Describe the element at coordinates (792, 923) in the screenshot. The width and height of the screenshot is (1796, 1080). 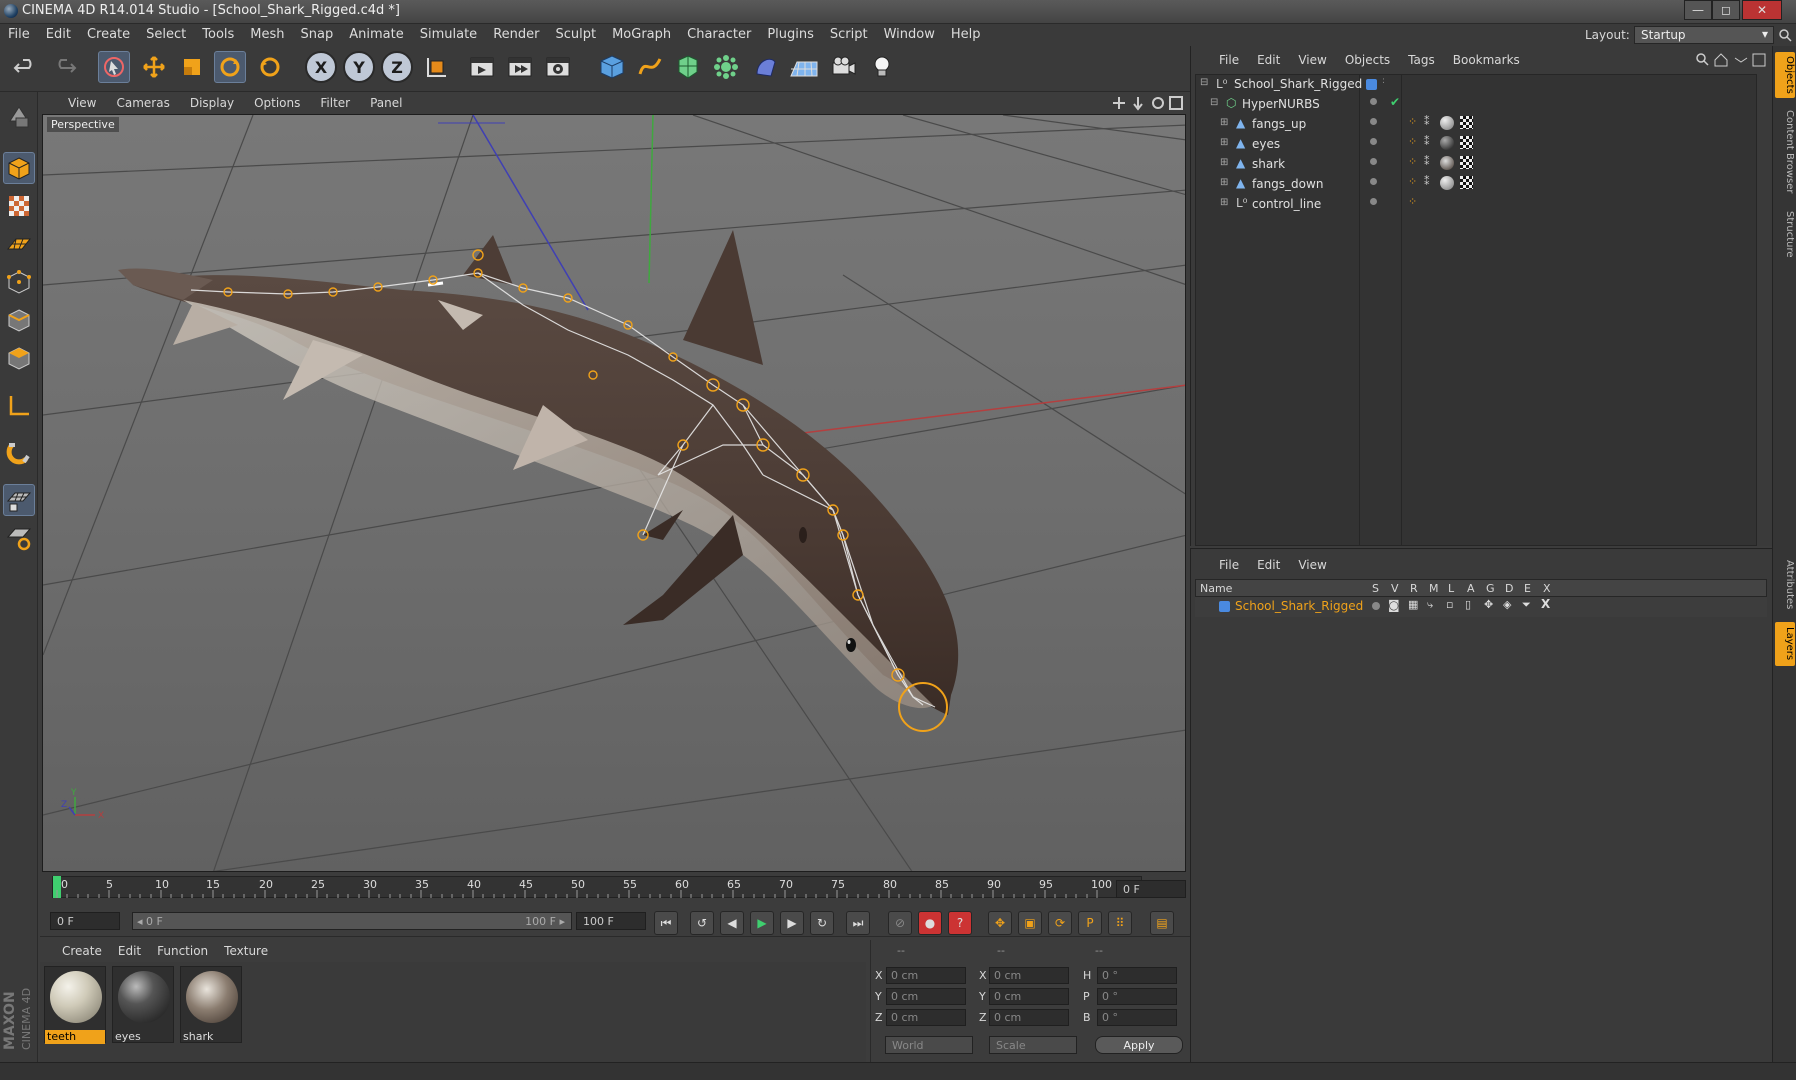
I see `next-frame-icon: ▶` at that location.